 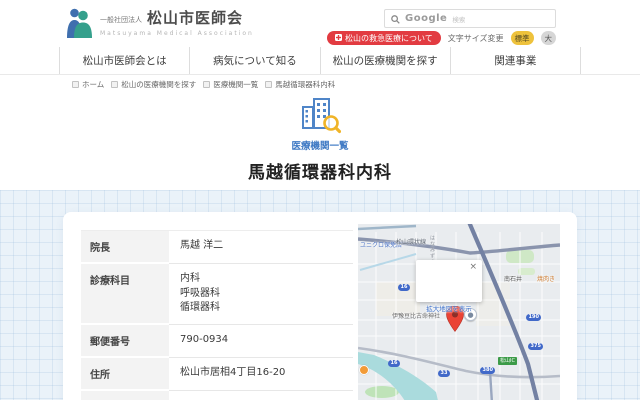 What do you see at coordinates (254, 60) in the screenshot?
I see `nav-item-diseases: 病気について知る` at bounding box center [254, 60].